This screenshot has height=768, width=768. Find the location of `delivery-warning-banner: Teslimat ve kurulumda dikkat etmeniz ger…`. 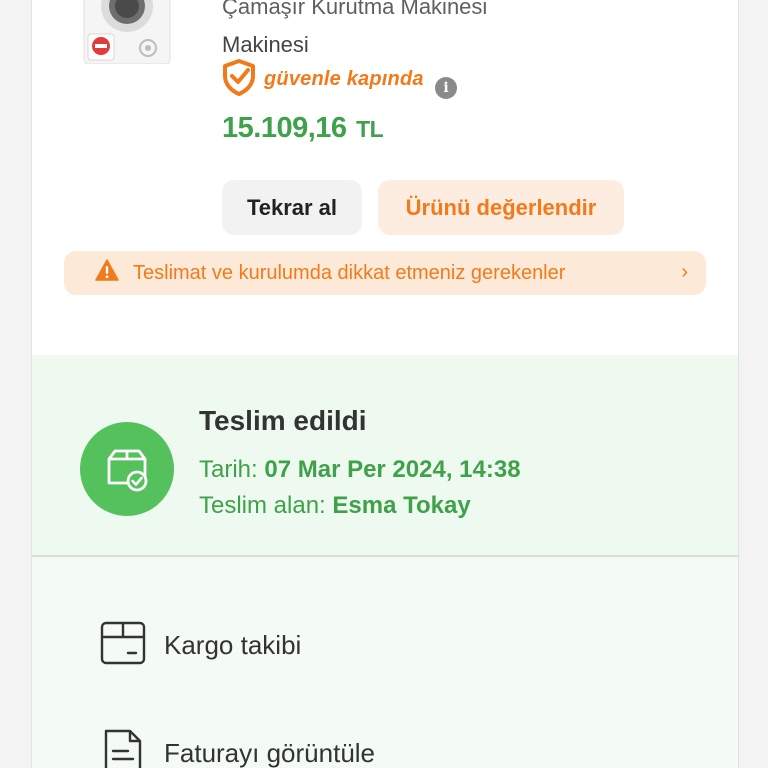

delivery-warning-banner: Teslimat ve kurulumda dikkat etmeniz ger… is located at coordinates (385, 273).